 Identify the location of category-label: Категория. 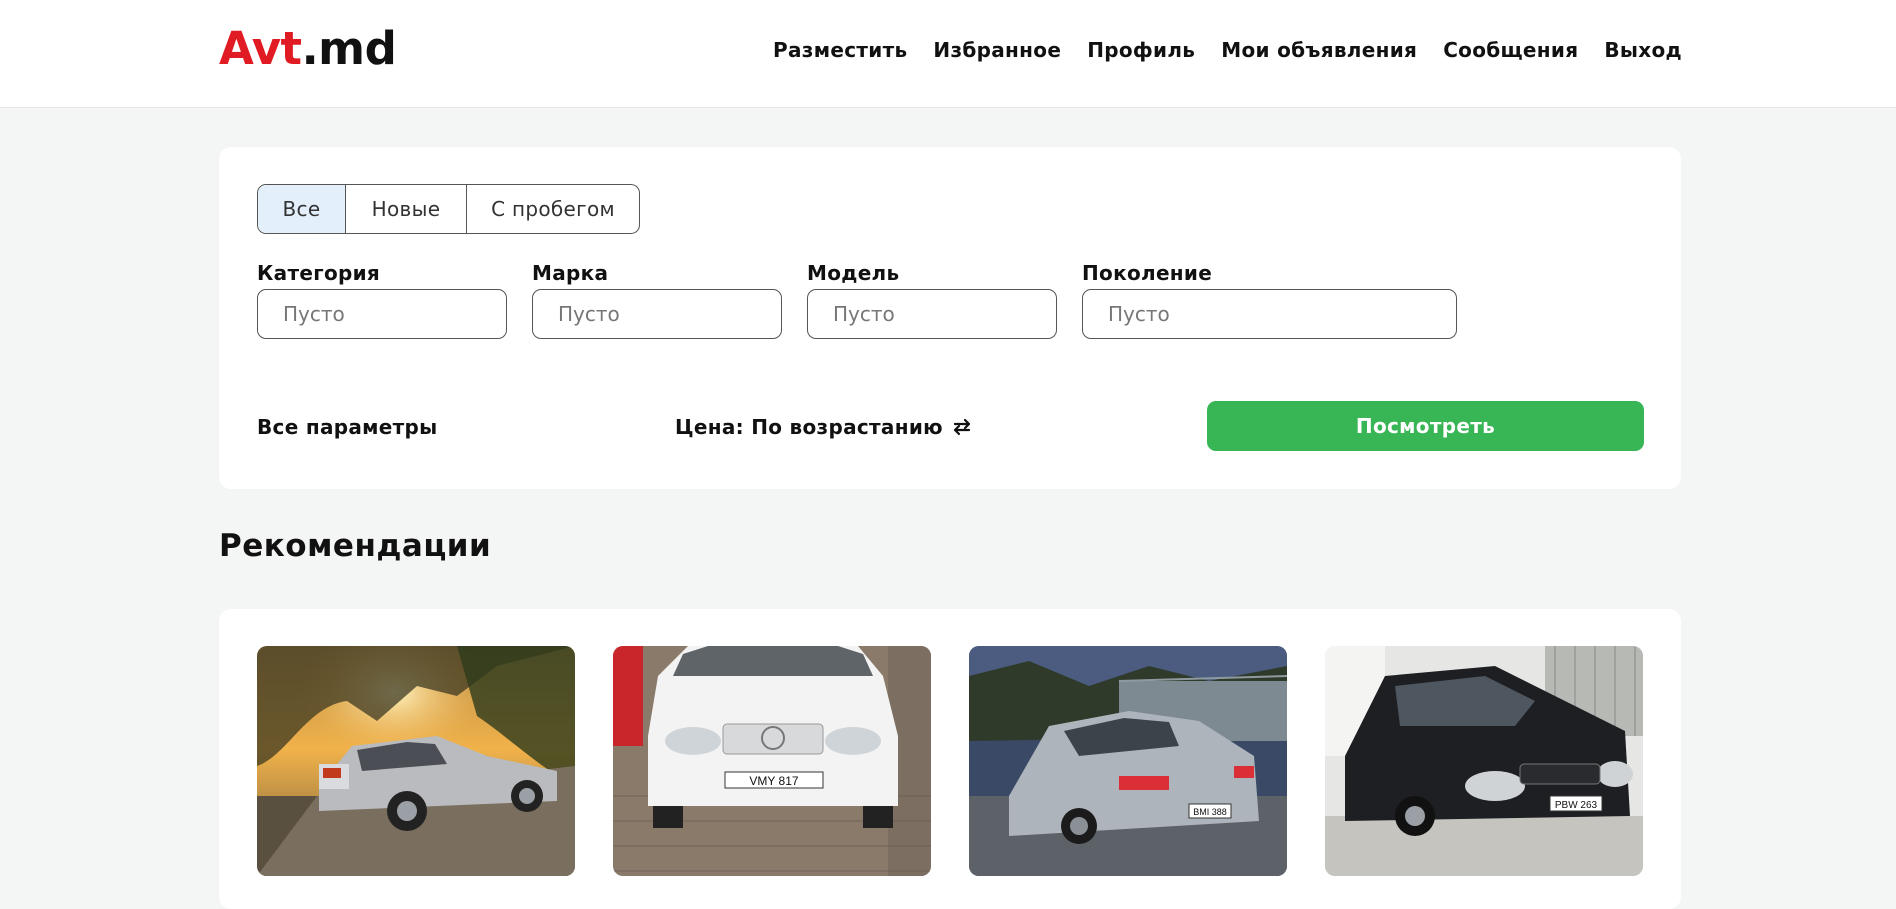
(319, 273).